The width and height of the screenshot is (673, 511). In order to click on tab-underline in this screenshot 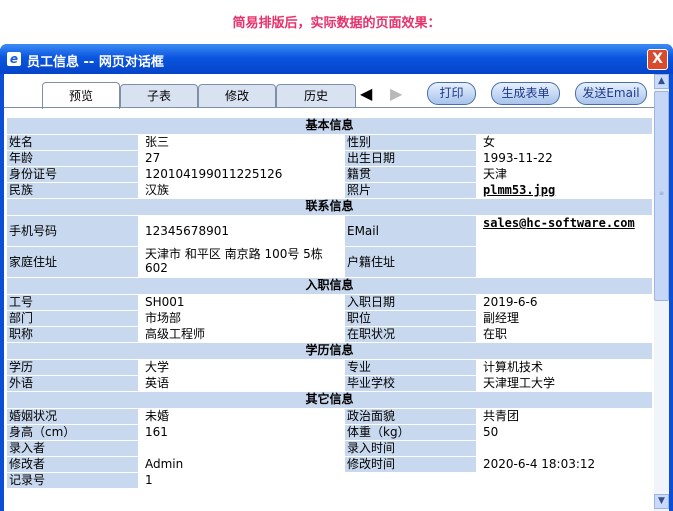, I will do `click(329, 107)`.